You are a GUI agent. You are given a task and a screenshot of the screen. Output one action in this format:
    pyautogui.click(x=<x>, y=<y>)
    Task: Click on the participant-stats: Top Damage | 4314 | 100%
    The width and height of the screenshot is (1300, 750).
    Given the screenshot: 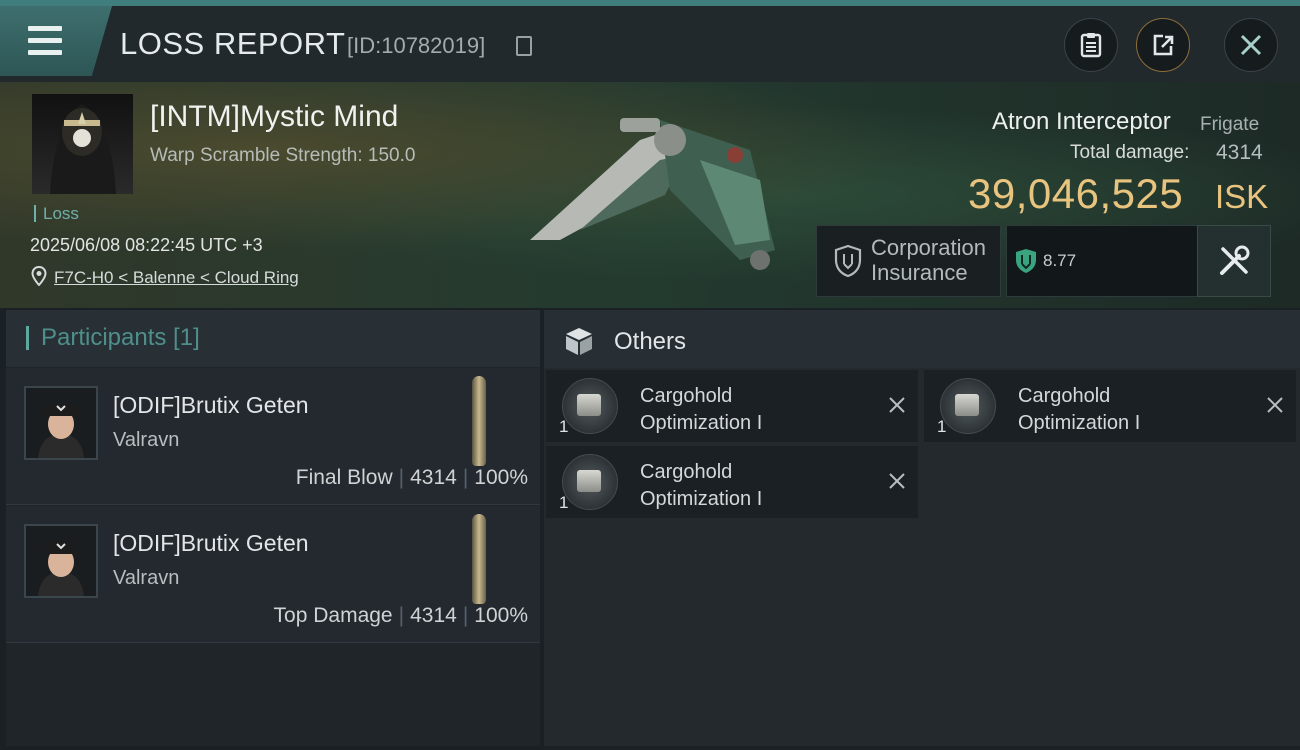 What is the action you would take?
    pyautogui.click(x=400, y=615)
    